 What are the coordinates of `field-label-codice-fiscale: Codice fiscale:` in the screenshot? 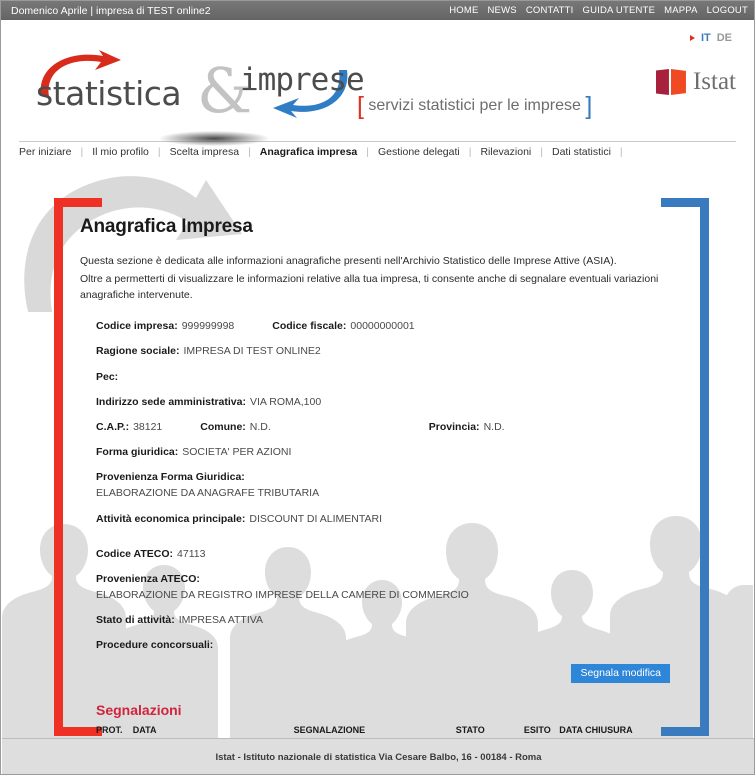 It's located at (309, 326).